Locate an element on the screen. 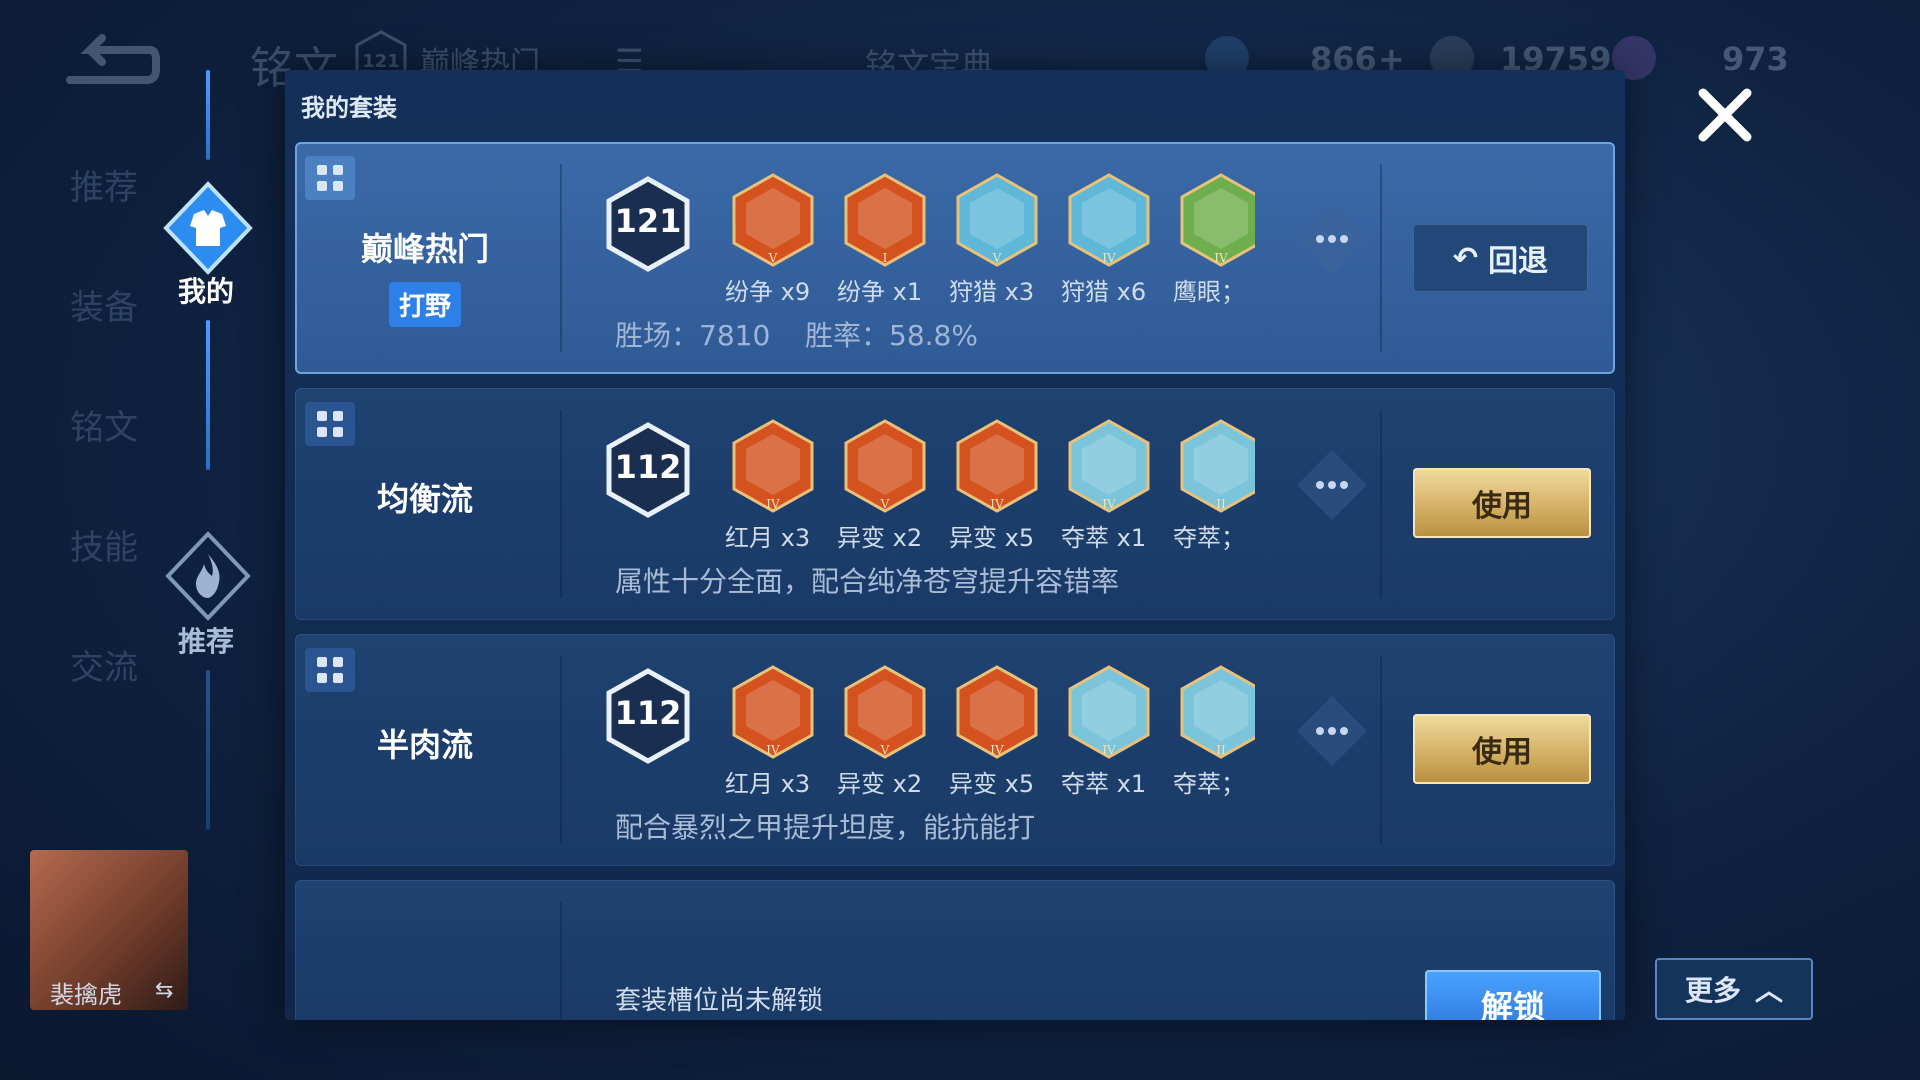 The image size is (1920, 1080). swap-icon: ⇆ is located at coordinates (164, 990).